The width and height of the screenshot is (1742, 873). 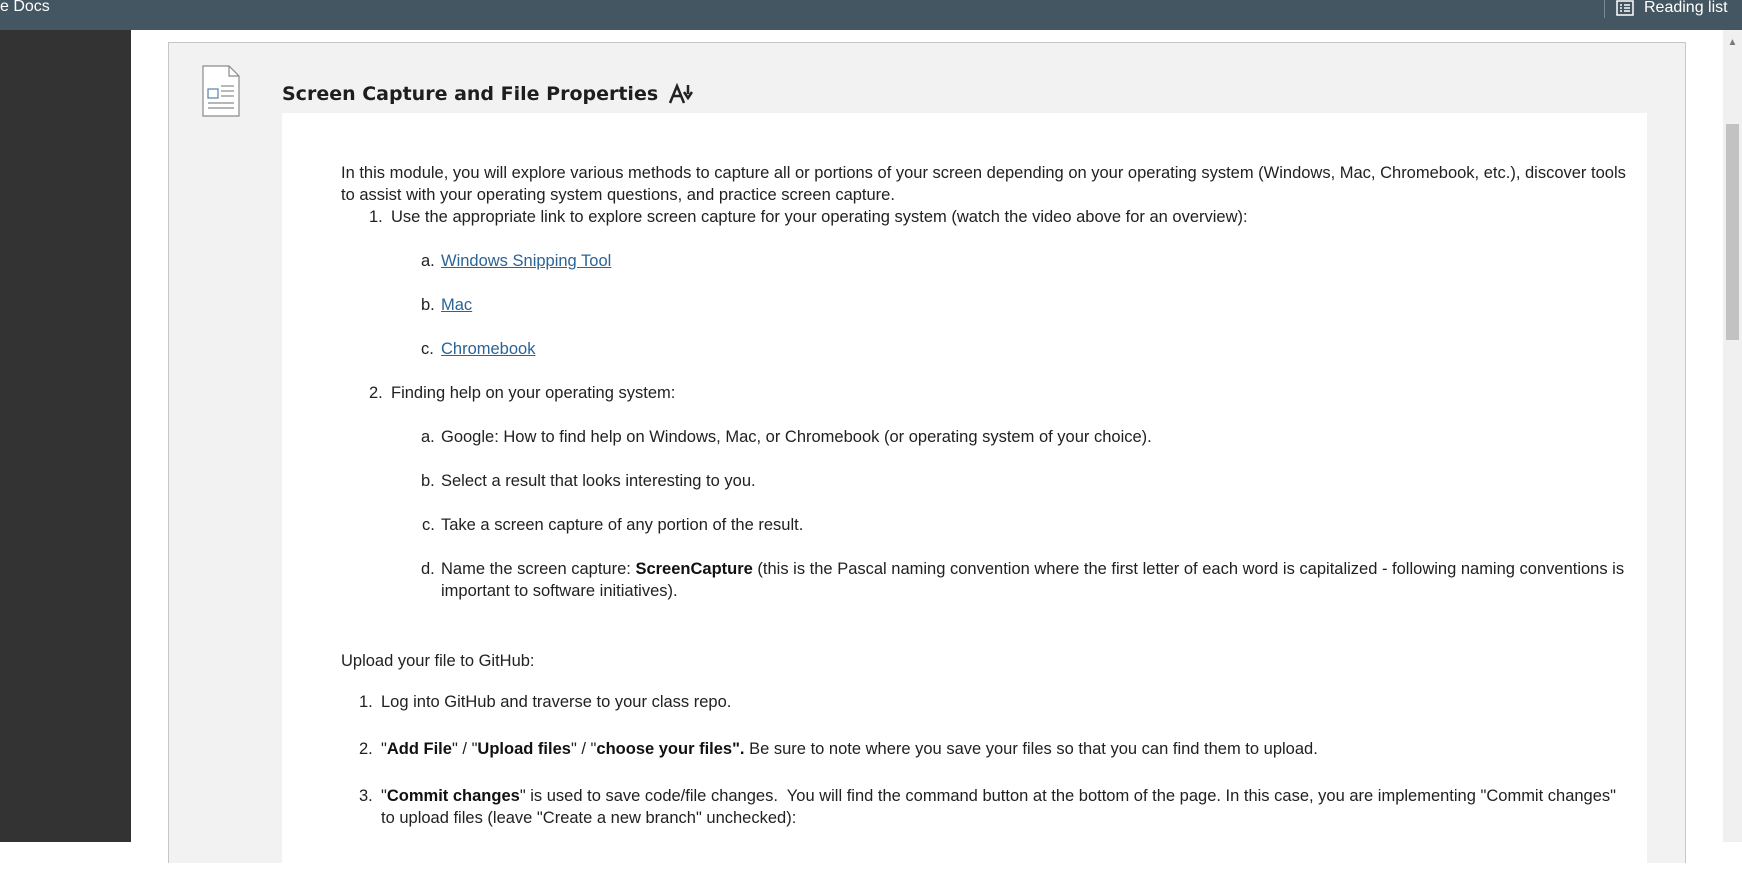 What do you see at coordinates (419, 749) in the screenshot?
I see `add-file-bold: Add File` at bounding box center [419, 749].